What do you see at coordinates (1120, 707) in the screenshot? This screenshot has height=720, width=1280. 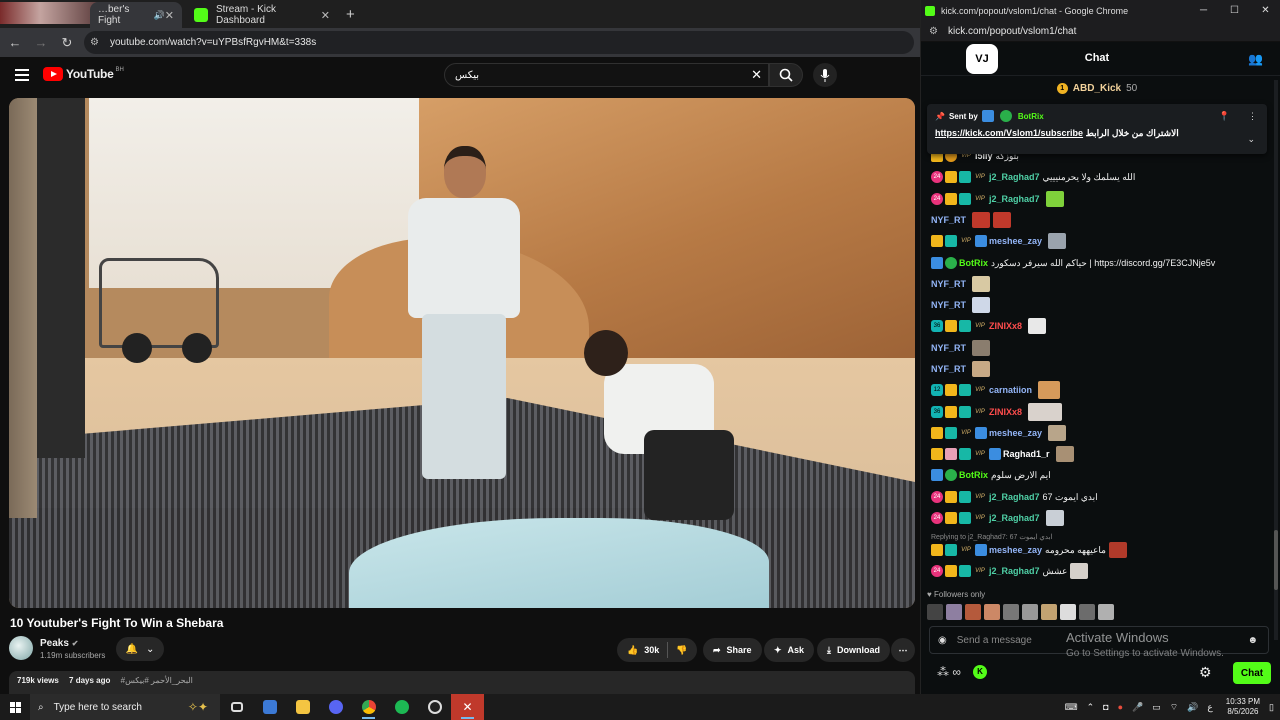 I see `tray-app-icon: ●` at bounding box center [1120, 707].